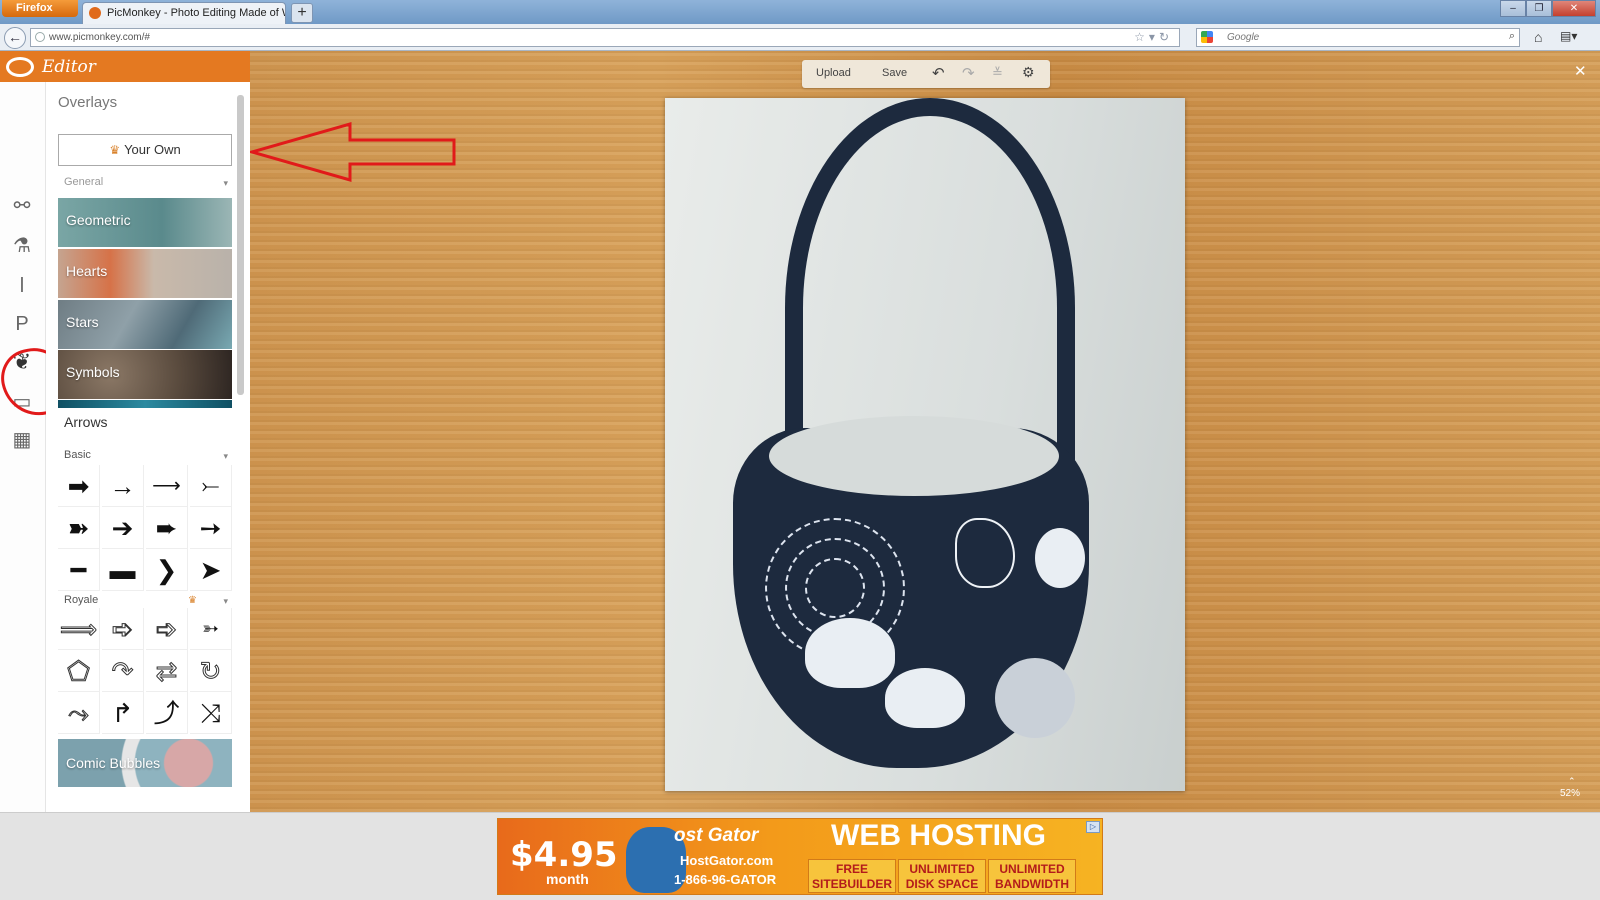 Image resolution: width=1600 pixels, height=900 pixels. I want to click on royale-arrow-grid: ⟹ ➪ ➩ ➳ ⬠ ↷ ⇄ ↻ ⤳ ↱ ⤴ ⤨, so click(145, 671).